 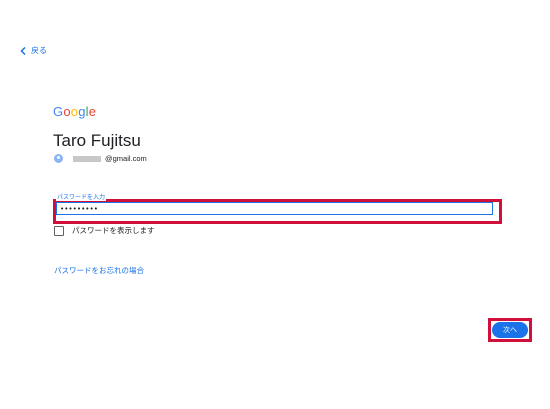 I want to click on google-logo: Google, so click(x=74, y=111).